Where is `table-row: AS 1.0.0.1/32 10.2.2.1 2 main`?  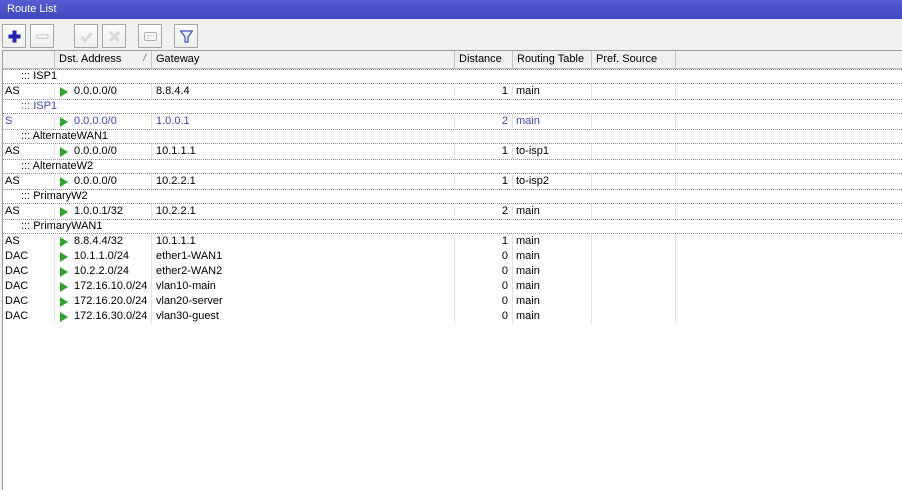 table-row: AS 1.0.0.1/32 10.2.2.1 2 main is located at coordinates (452, 211).